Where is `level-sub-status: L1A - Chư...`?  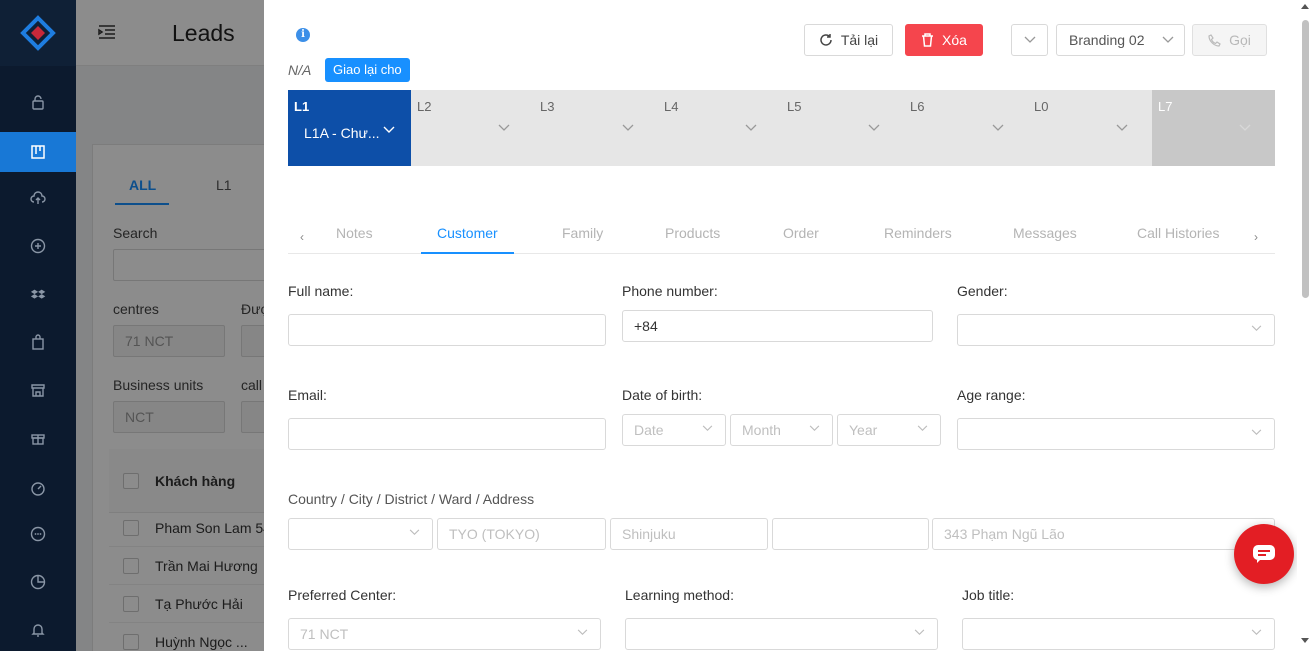 level-sub-status: L1A - Chư... is located at coordinates (342, 133).